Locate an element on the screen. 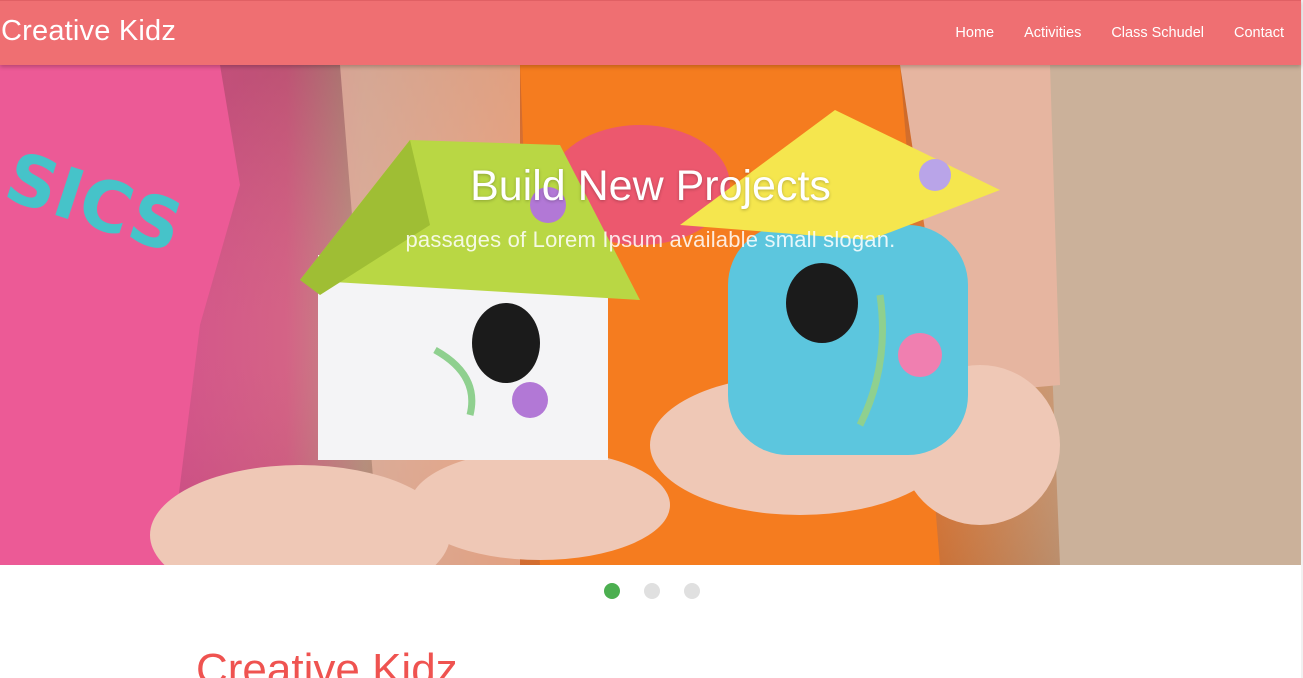 The width and height of the screenshot is (1303, 678). hero-title: Build New Projects is located at coordinates (650, 186).